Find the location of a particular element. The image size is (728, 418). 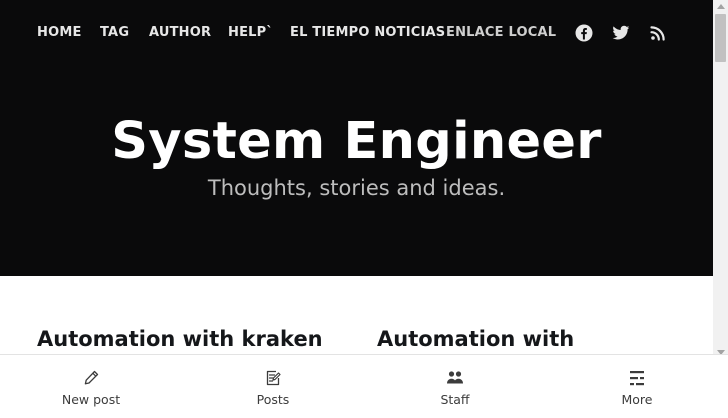

new-post-button: New post is located at coordinates (91, 386).